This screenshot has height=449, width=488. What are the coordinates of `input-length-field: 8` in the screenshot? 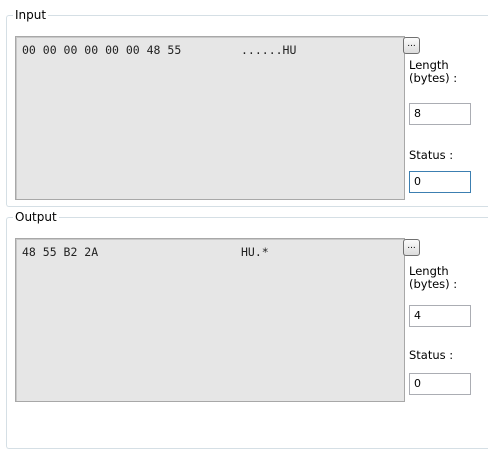 It's located at (440, 114).